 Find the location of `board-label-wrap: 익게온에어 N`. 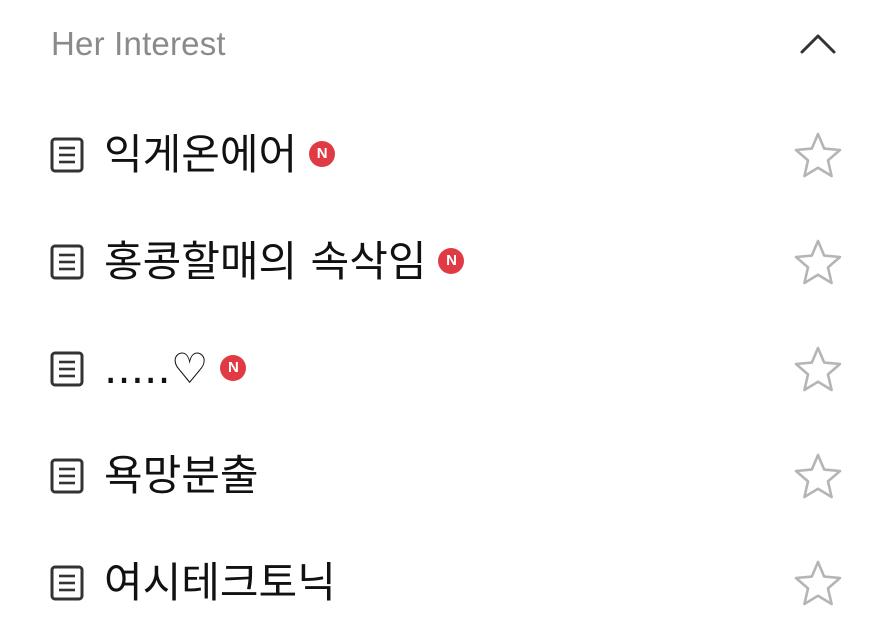

board-label-wrap: 익게온에어 N is located at coordinates (220, 155).